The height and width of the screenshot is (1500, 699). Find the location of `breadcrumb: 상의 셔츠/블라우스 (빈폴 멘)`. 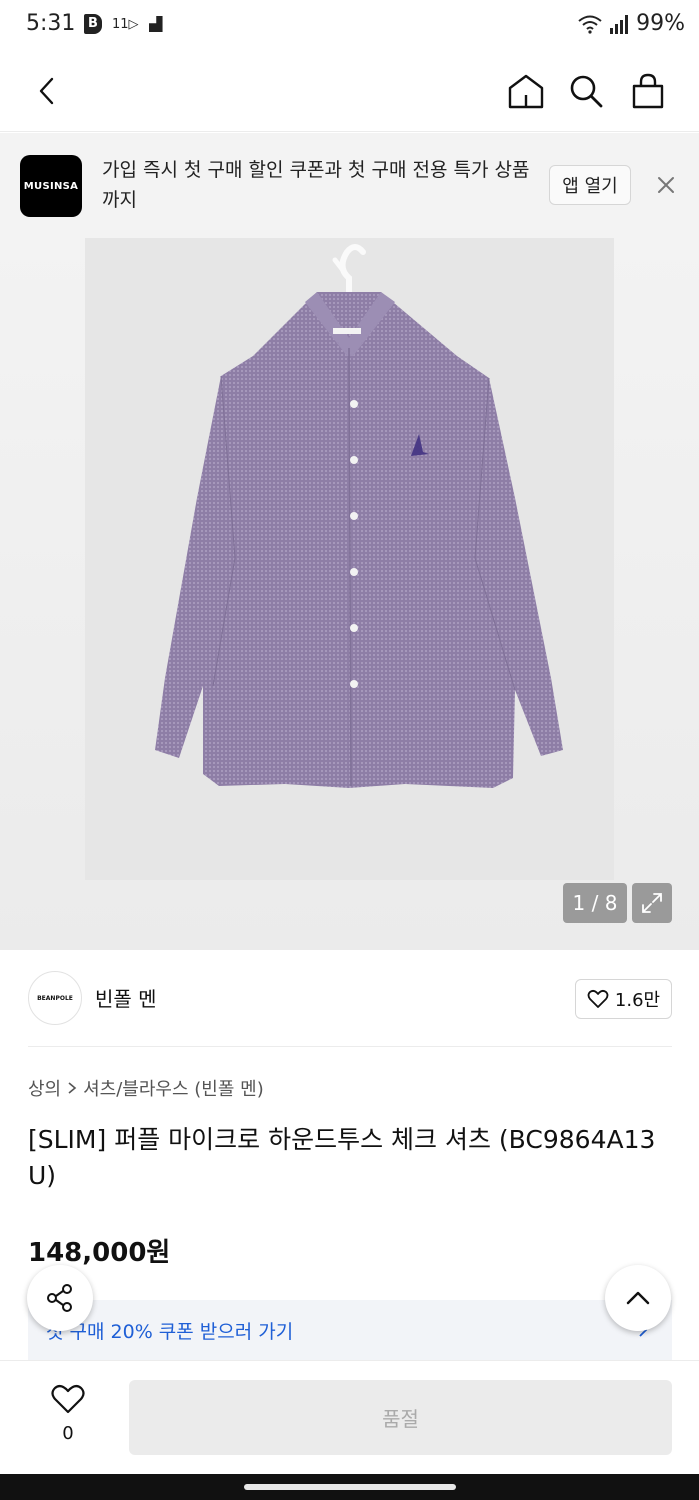

breadcrumb: 상의 셔츠/블라우스 (빈폴 멘) is located at coordinates (146, 1088).